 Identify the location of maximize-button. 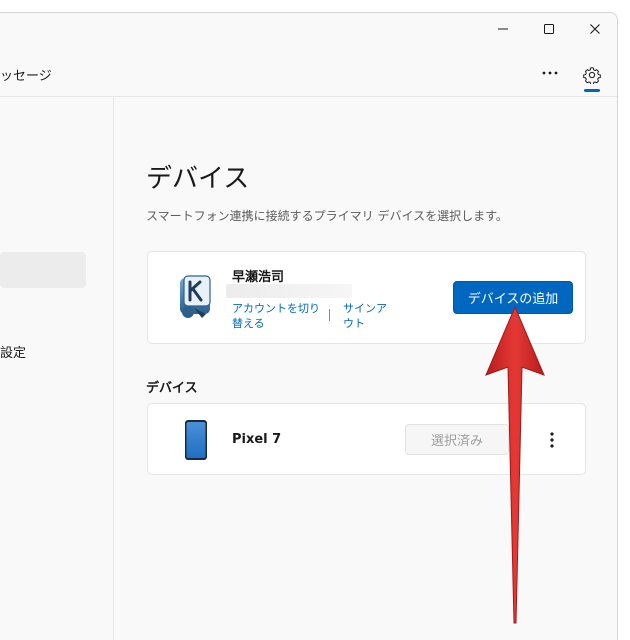
(549, 29).